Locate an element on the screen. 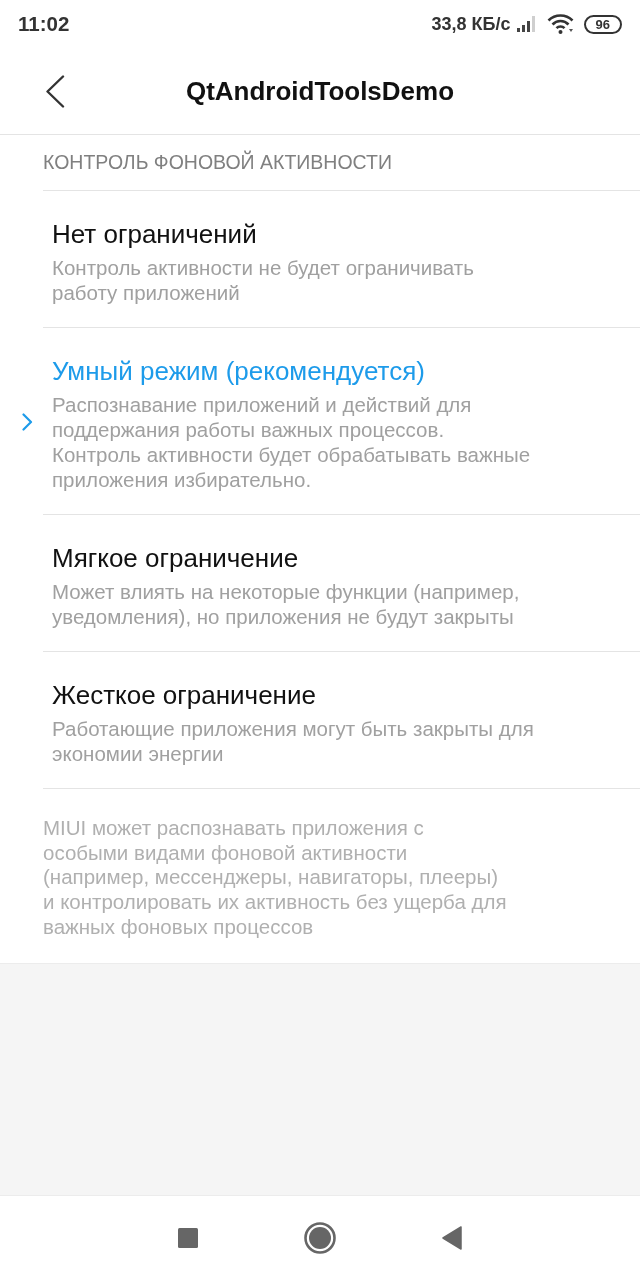 This screenshot has width=640, height=1280. option-description: Распознавание приложений и действий для поддержания работы важных процессов. Контроль активности будет обрабатывать важные приложения избирательно. is located at coordinates (291, 442).